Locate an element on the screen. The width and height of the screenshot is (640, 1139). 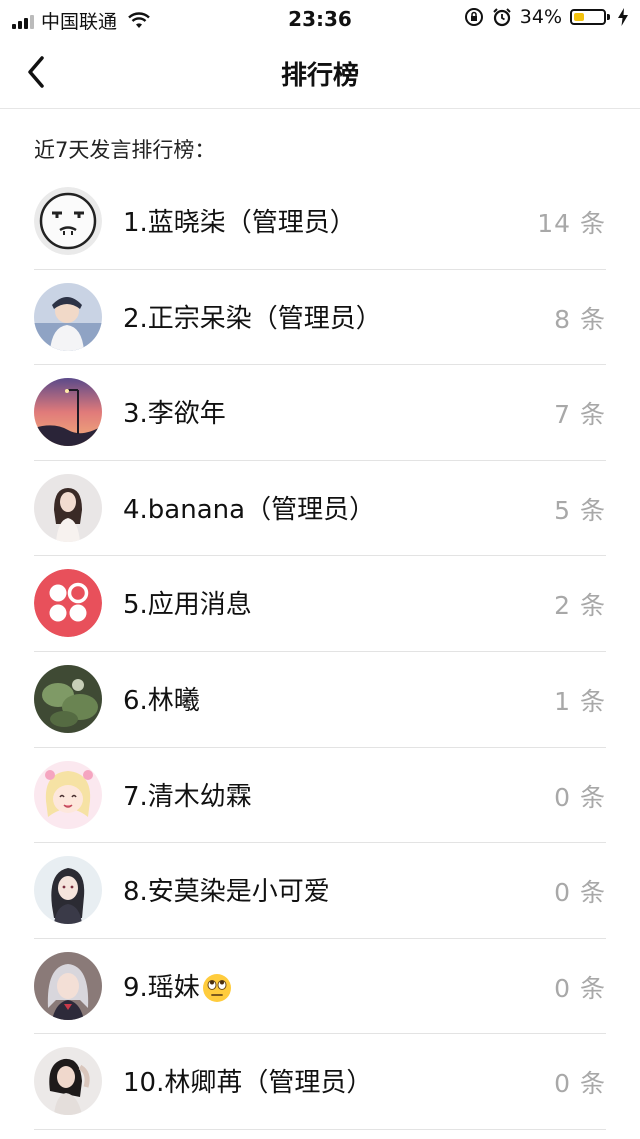
member-name: 10.林卿苒（管理员） is located at coordinates (248, 1083).